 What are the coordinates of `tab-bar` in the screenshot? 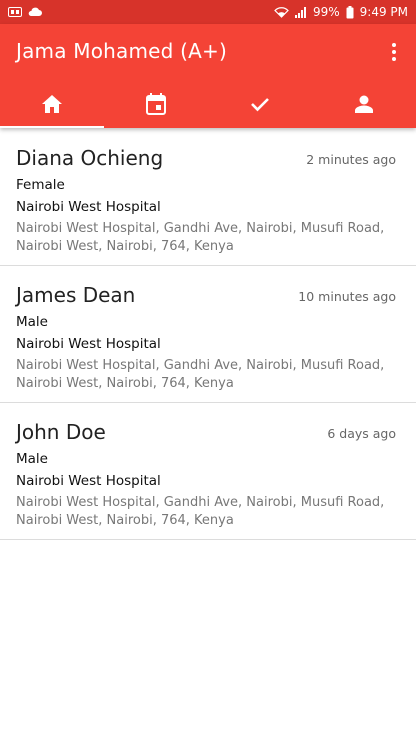 It's located at (208, 104).